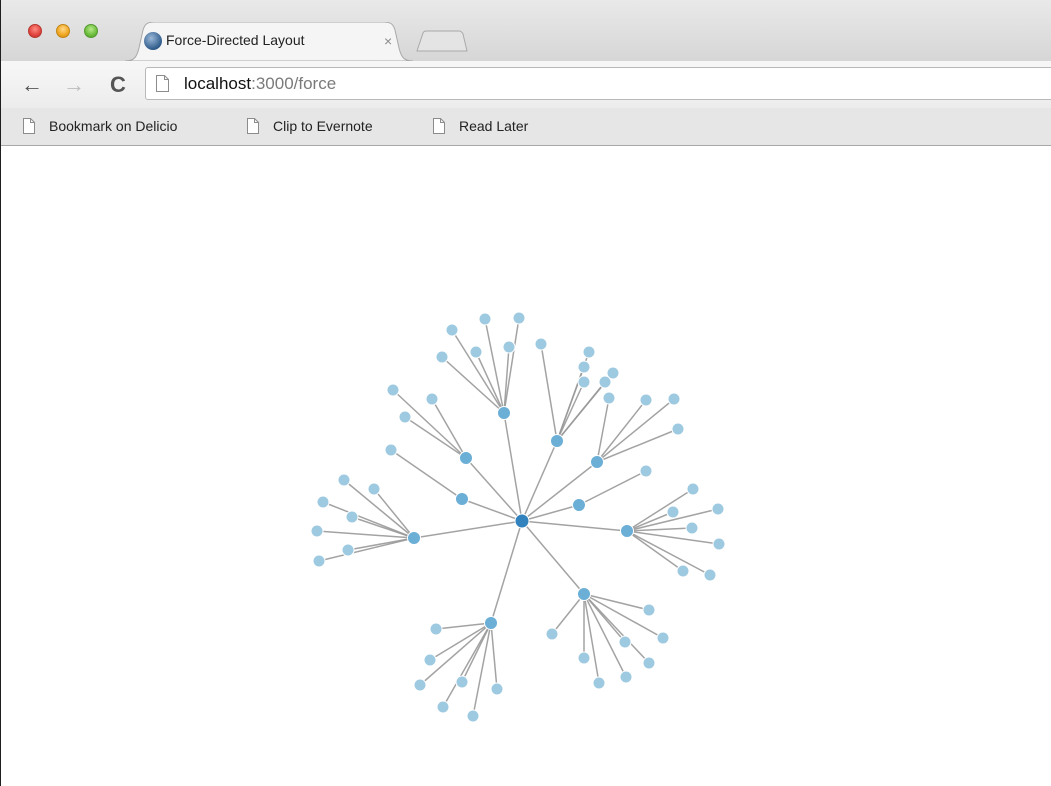  Describe the element at coordinates (260, 84) in the screenshot. I see `url-text: localhost:3000/force` at that location.